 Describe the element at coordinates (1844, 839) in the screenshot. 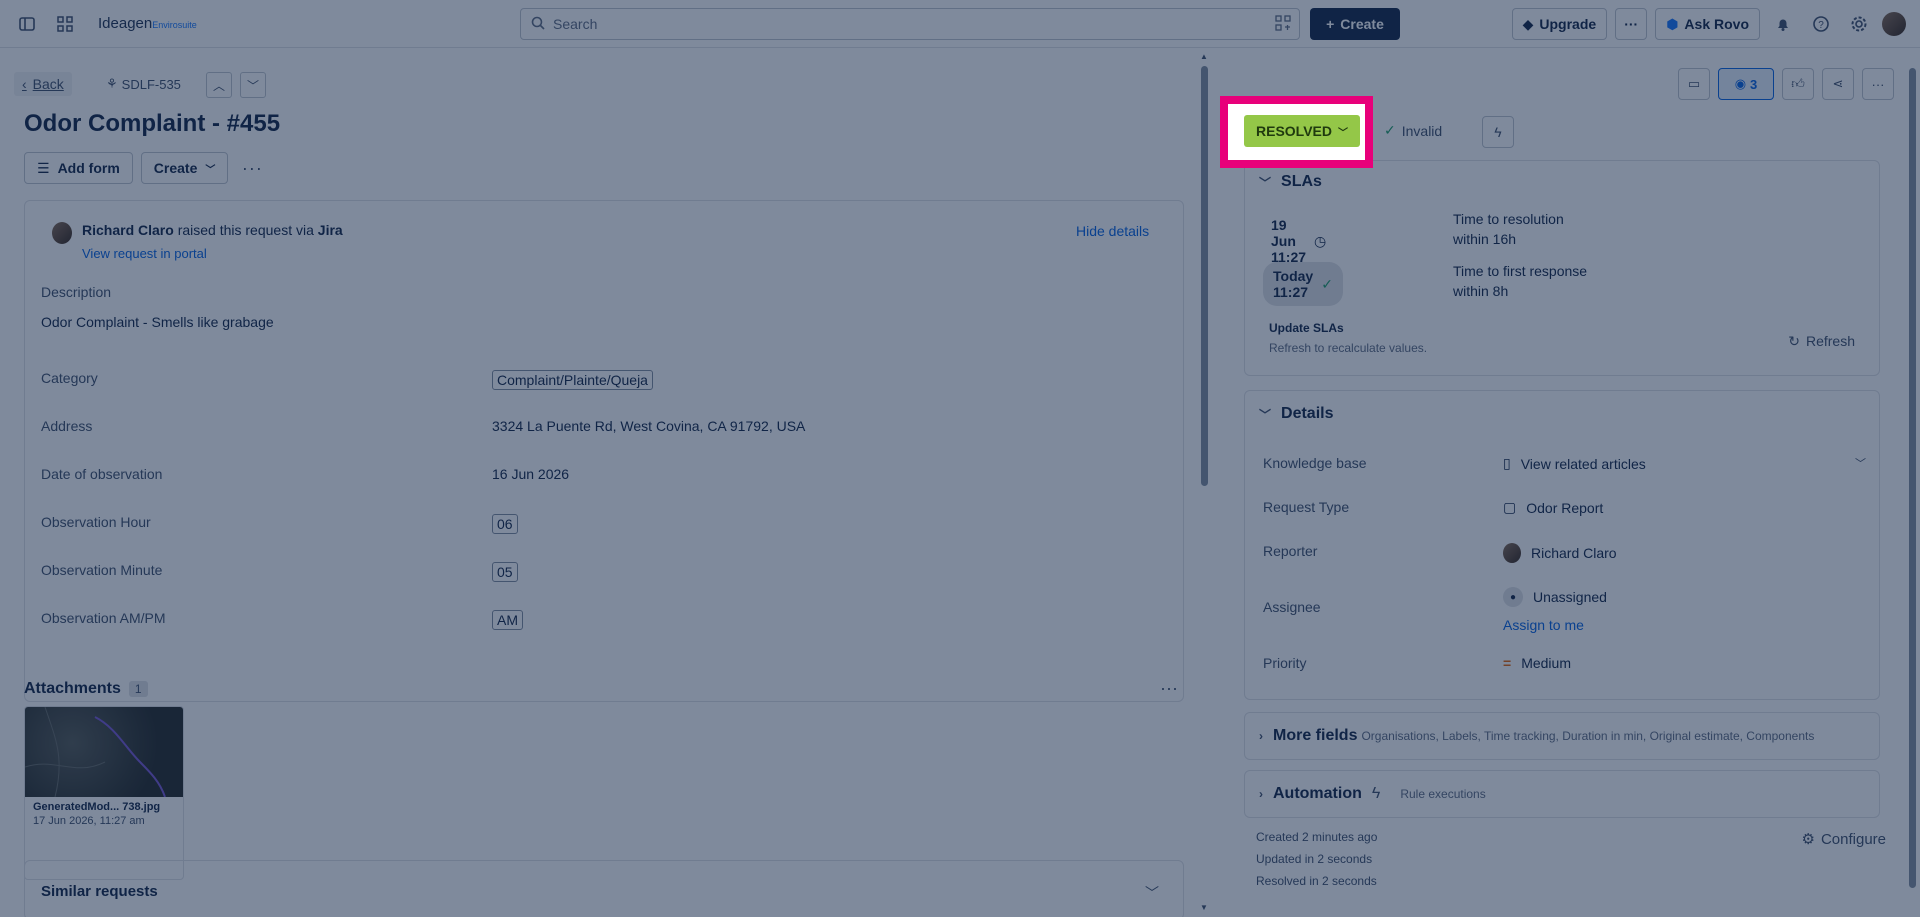

I see `configure-button: ⚙ Configure` at that location.